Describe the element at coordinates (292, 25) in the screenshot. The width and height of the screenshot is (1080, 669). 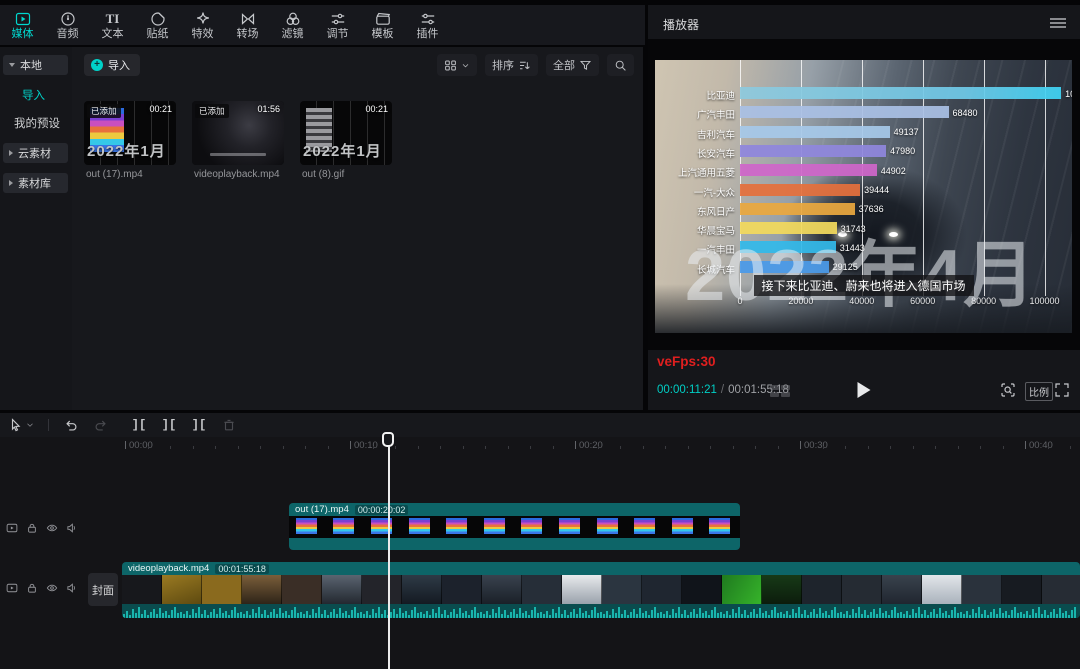
I see `tab-滤镜: 滤镜` at that location.